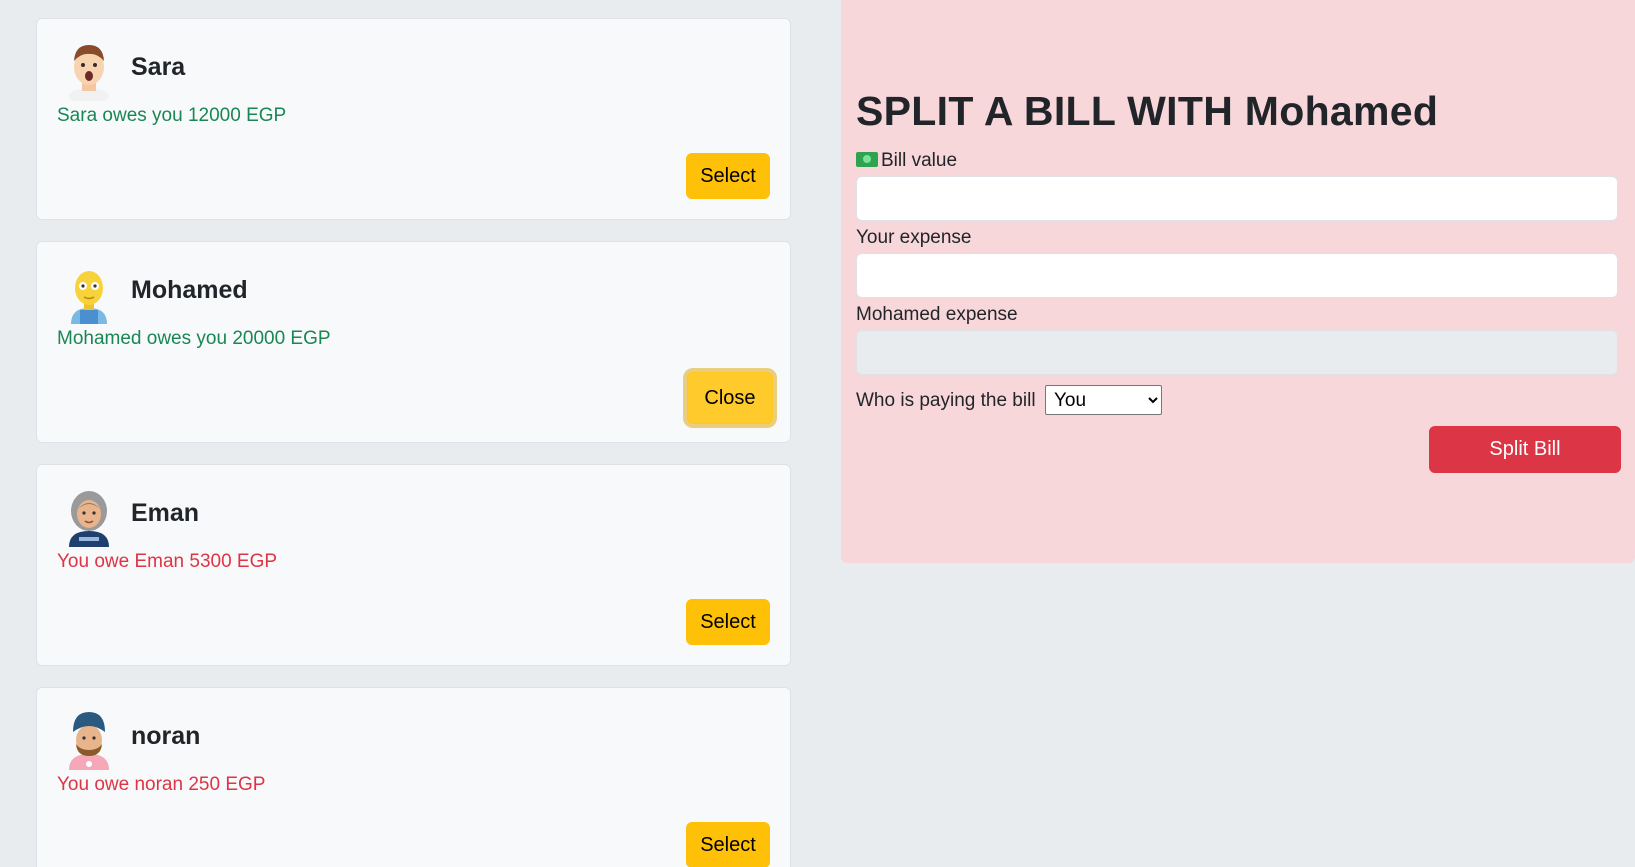 This screenshot has width=1635, height=867. What do you see at coordinates (172, 115) in the screenshot?
I see `friend-balance: Sara owes you 12000 EGP` at bounding box center [172, 115].